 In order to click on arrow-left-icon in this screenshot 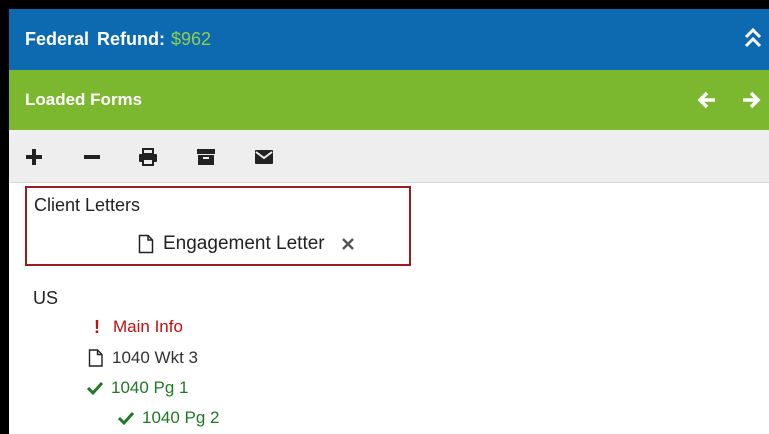, I will do `click(707, 100)`.